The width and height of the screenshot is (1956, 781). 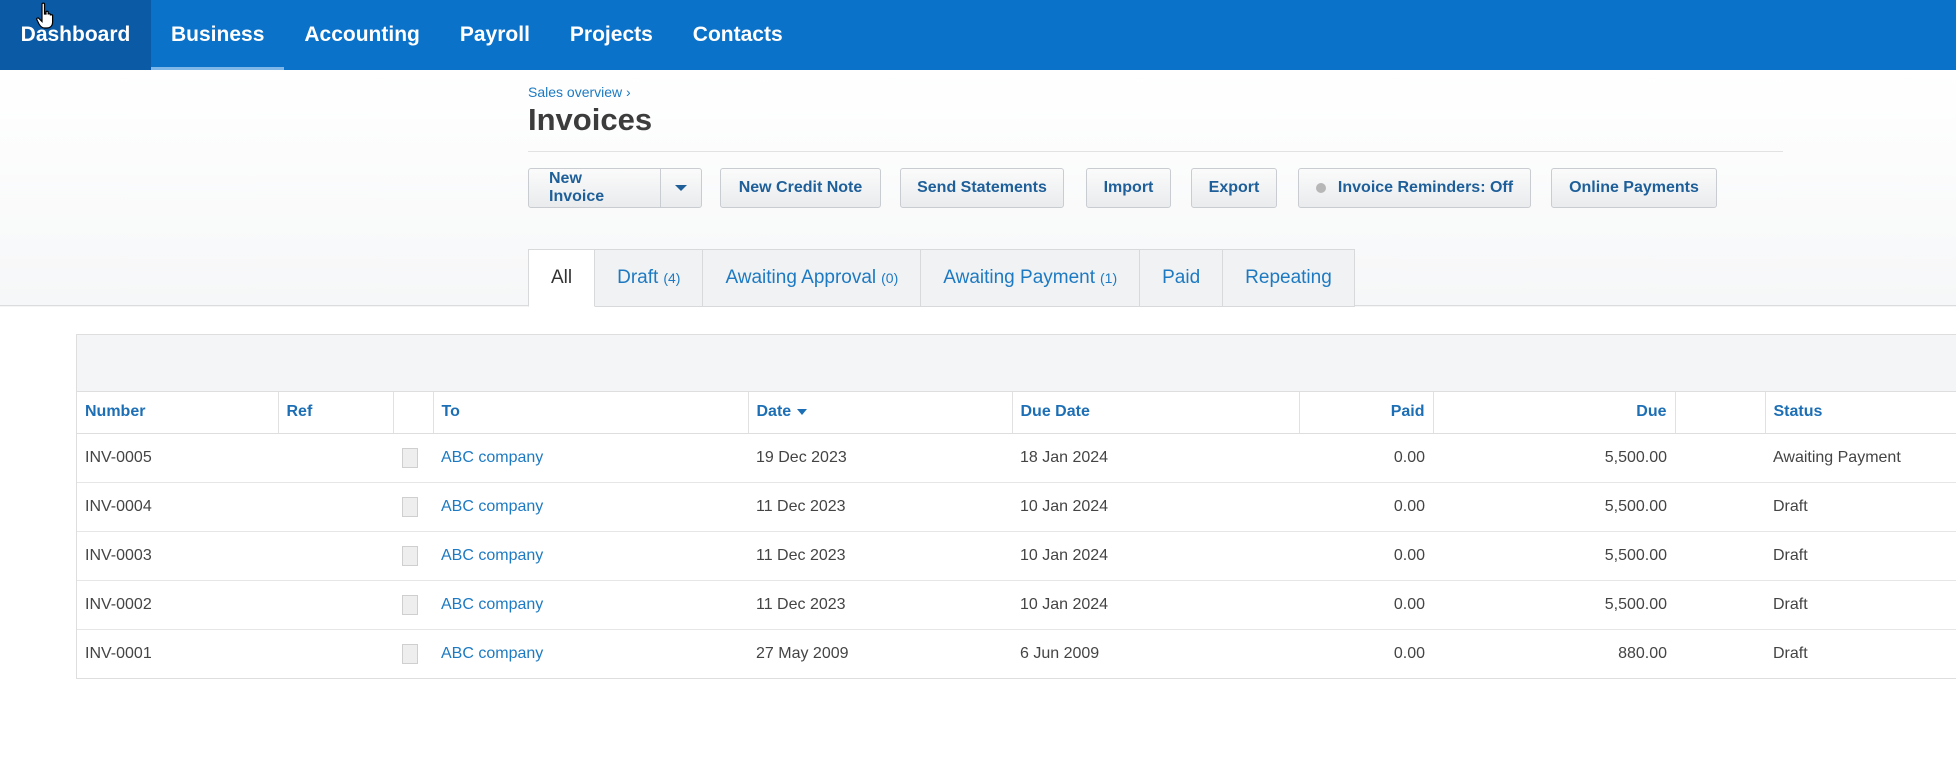 What do you see at coordinates (177, 605) in the screenshot?
I see `invoice-number: INV-0002` at bounding box center [177, 605].